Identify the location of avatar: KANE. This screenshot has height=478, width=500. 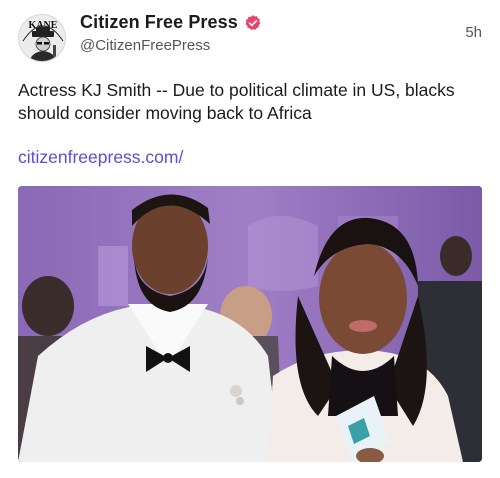
(42, 38).